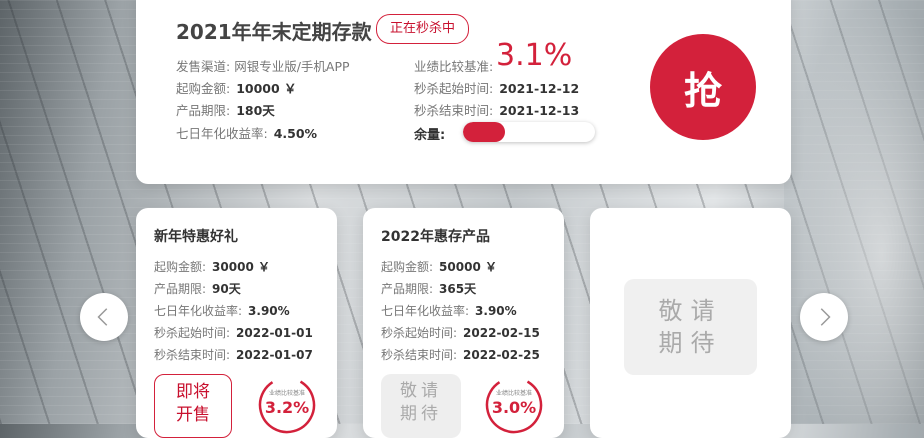  I want to click on start-time-row: 秒杀起始时间: 2021-12-12, so click(496, 87).